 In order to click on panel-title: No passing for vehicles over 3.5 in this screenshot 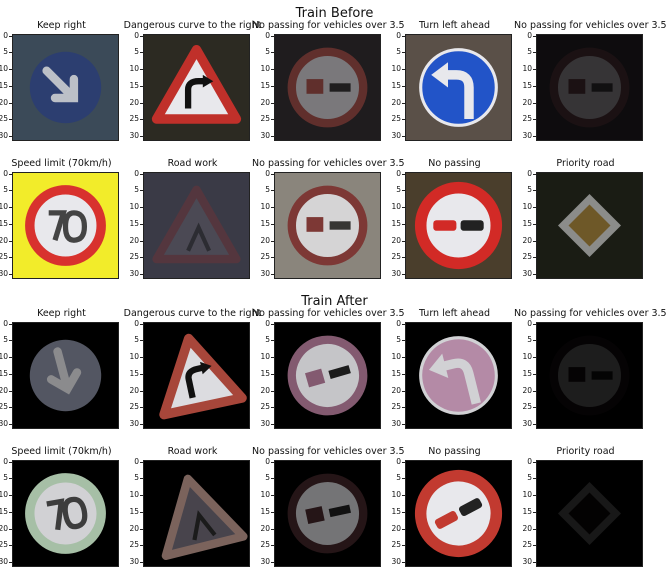, I will do `click(590, 313)`.